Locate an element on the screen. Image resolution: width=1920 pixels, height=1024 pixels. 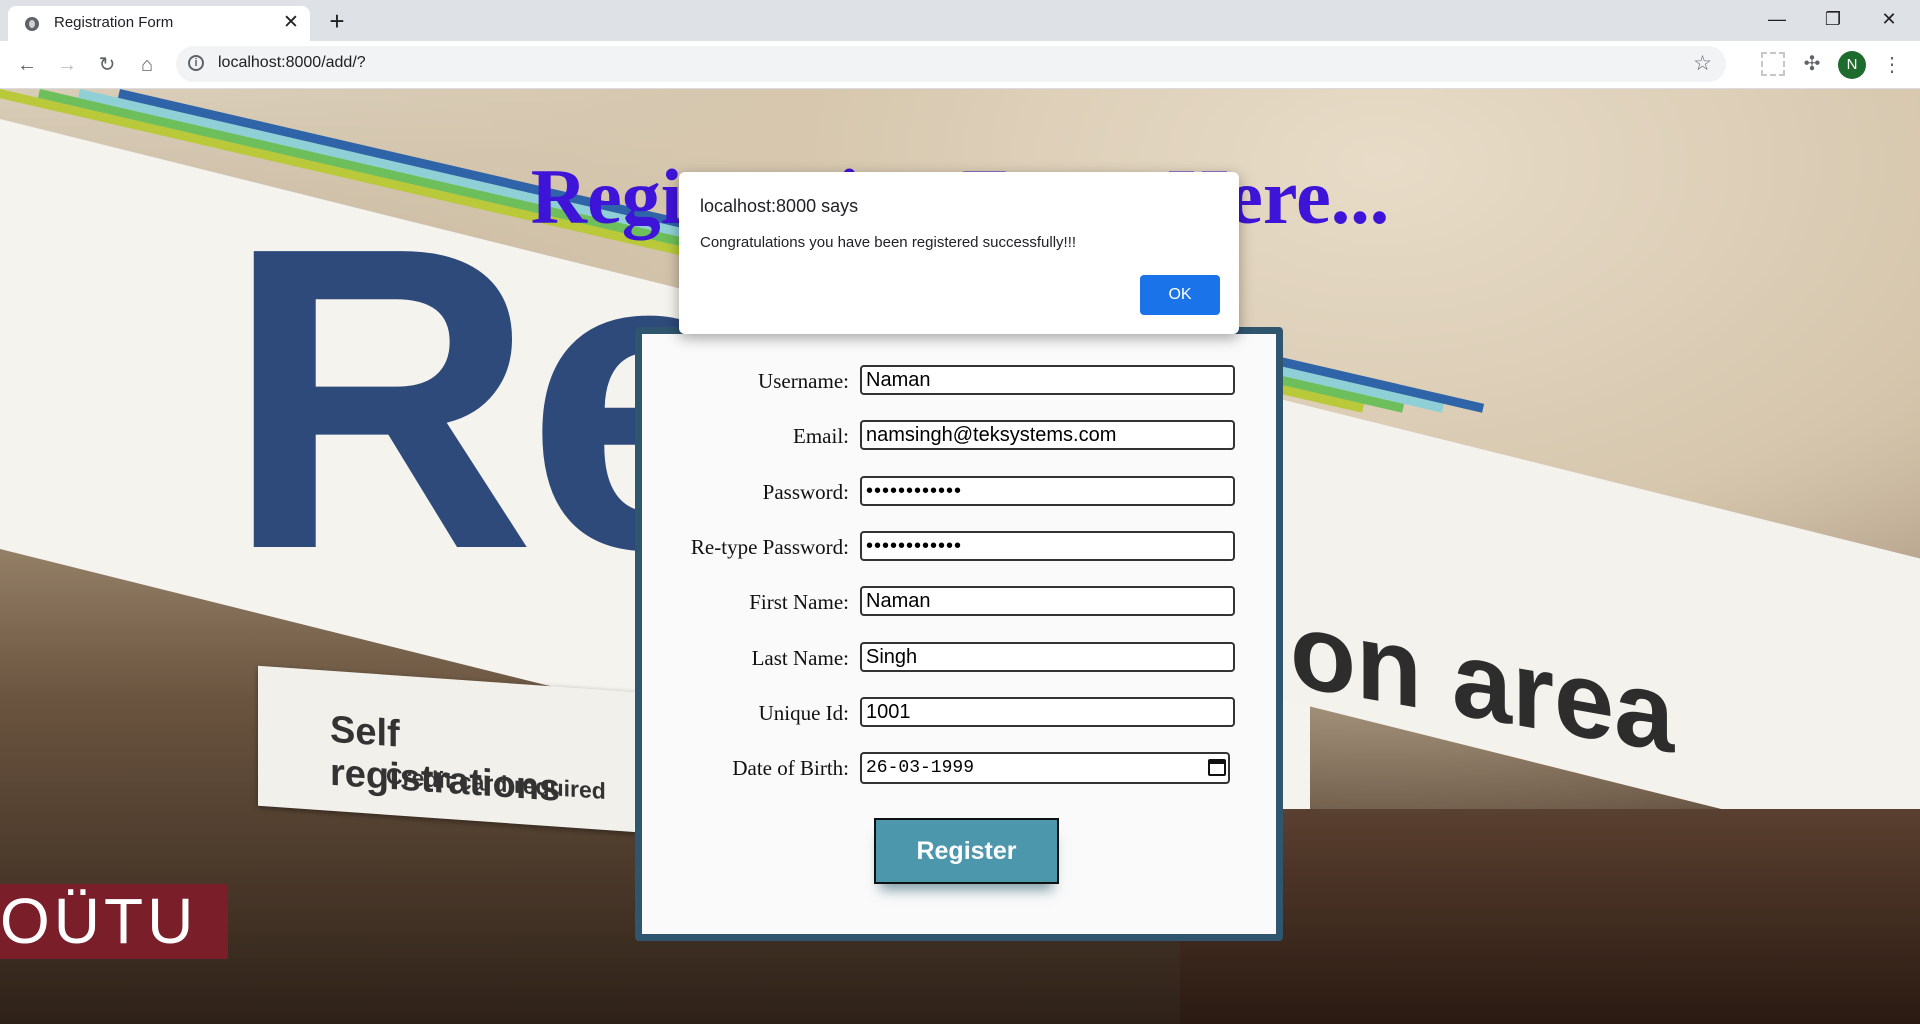
minimize-button: — is located at coordinates (1777, 20).